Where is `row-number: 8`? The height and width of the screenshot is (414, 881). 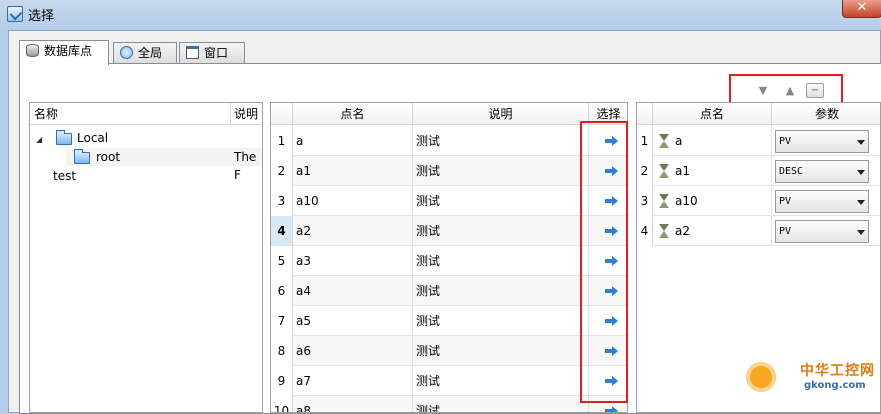
row-number: 8 is located at coordinates (282, 351).